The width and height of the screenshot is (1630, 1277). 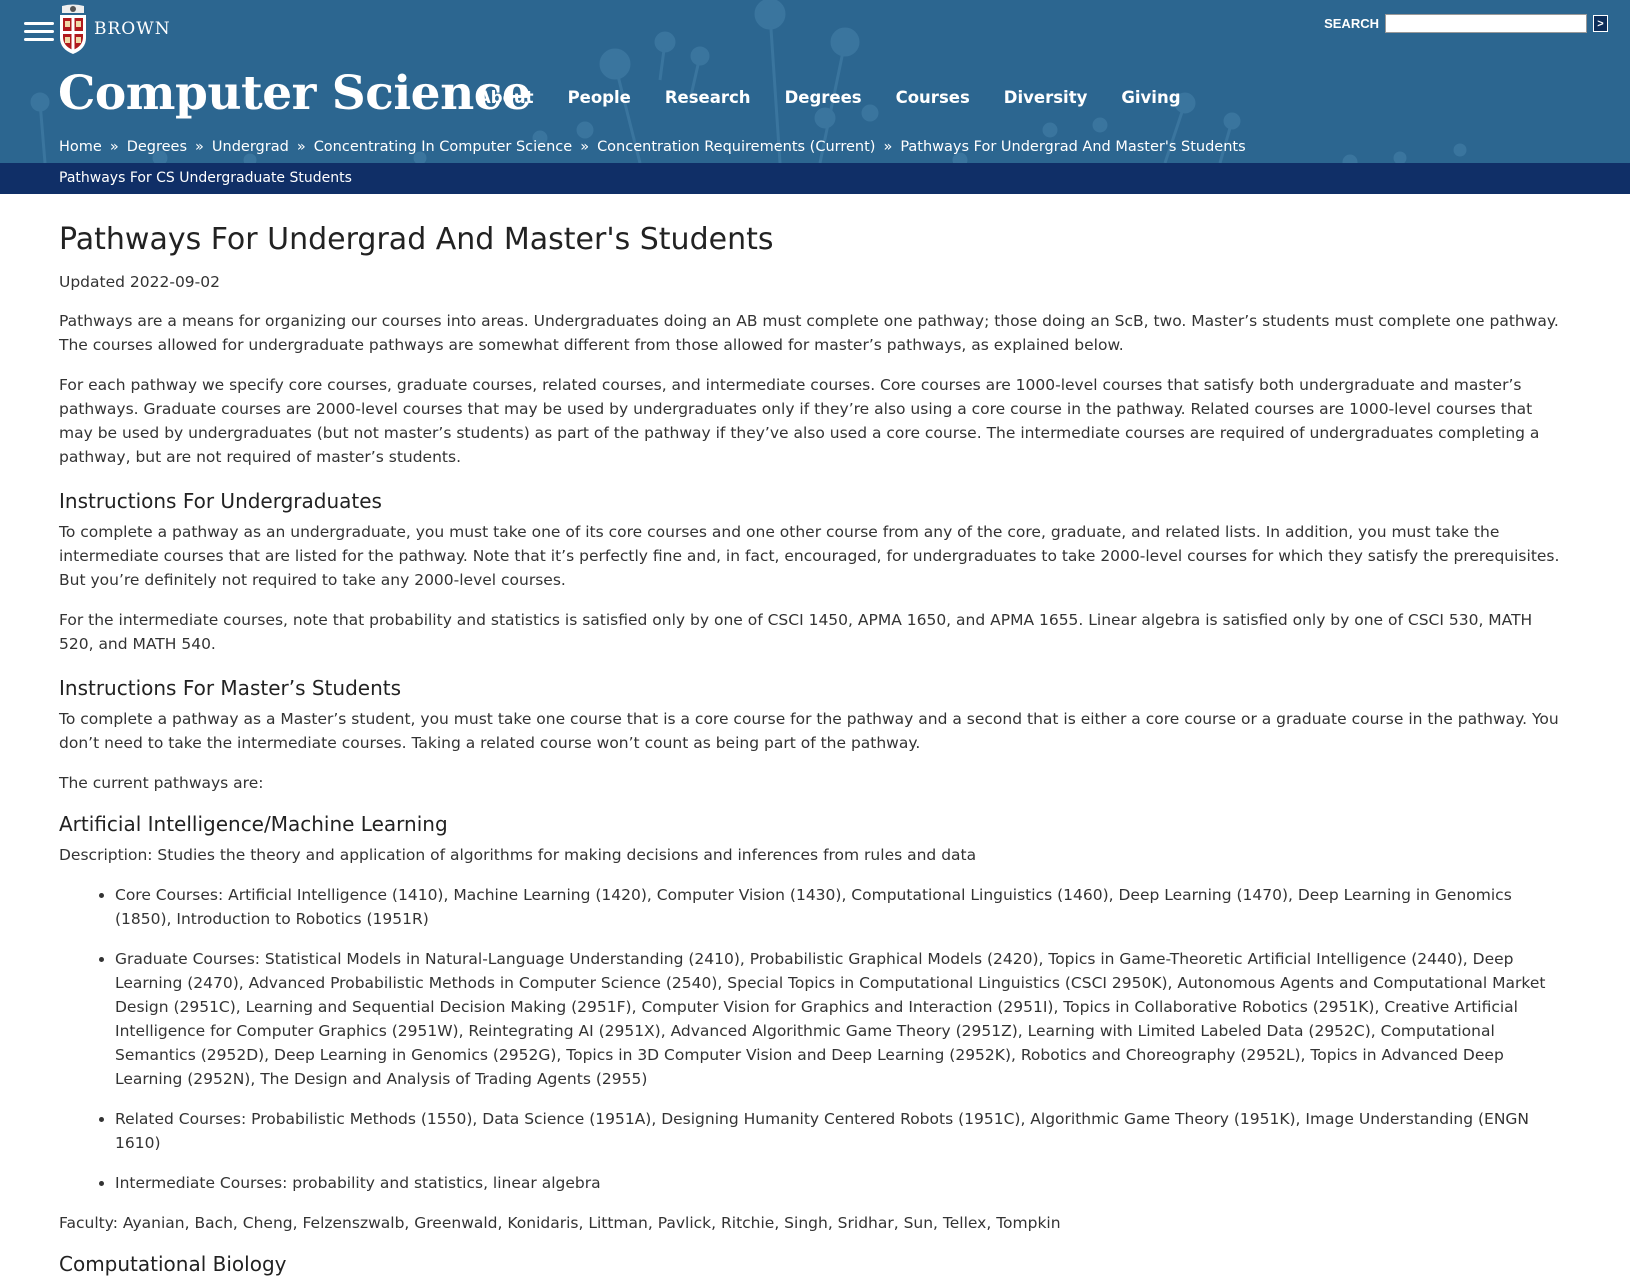 I want to click on current-pathways-text: The current pathways are:, so click(x=161, y=783).